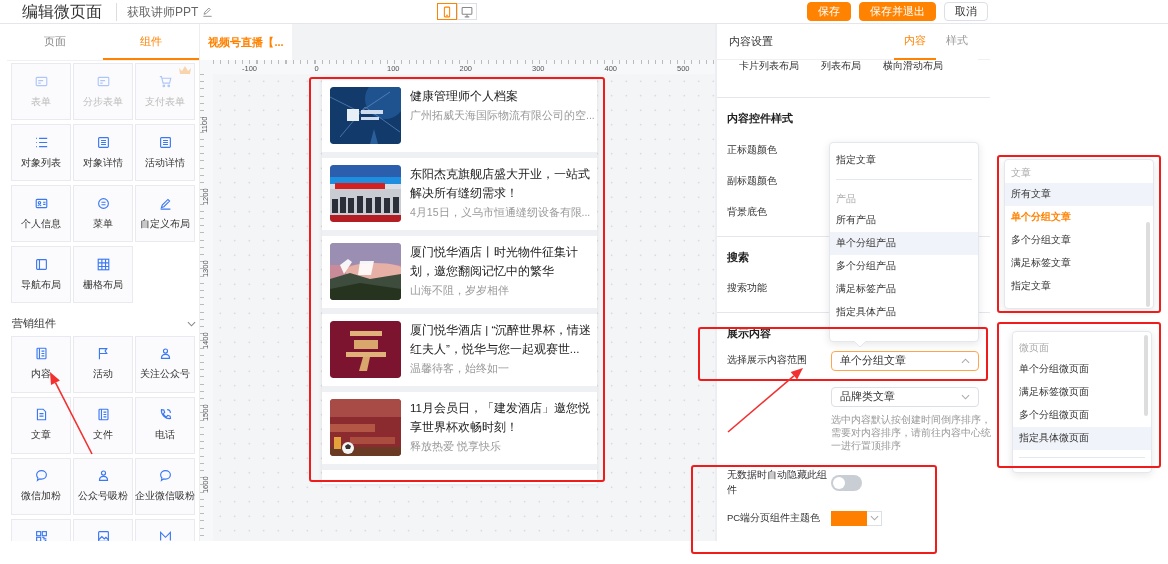 The height and width of the screenshot is (564, 1168). I want to click on component-tile: 个人信息, so click(41, 213).